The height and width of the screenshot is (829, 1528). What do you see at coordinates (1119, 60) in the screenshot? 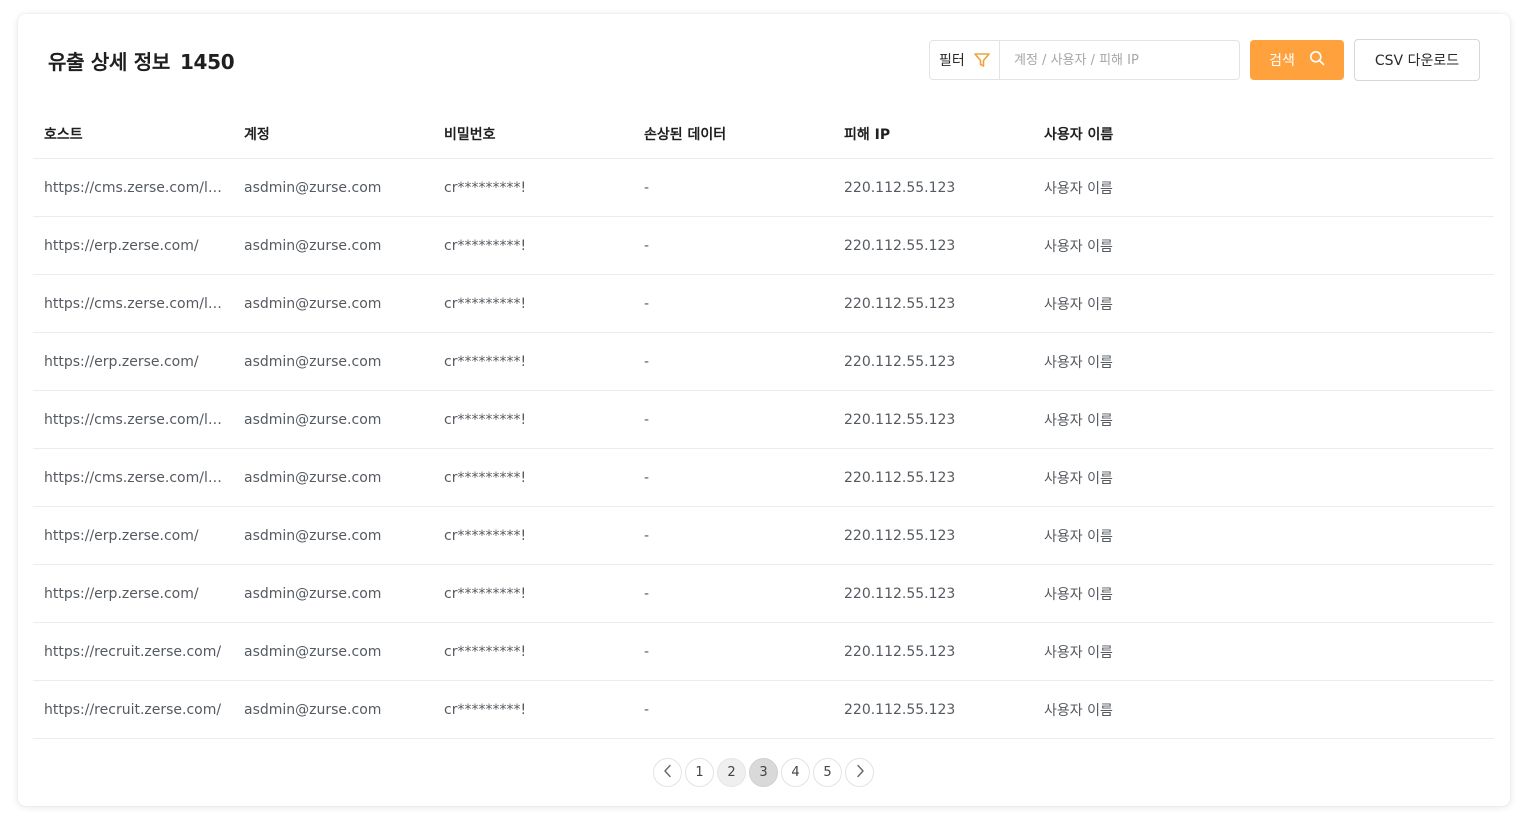
I see `search-input` at bounding box center [1119, 60].